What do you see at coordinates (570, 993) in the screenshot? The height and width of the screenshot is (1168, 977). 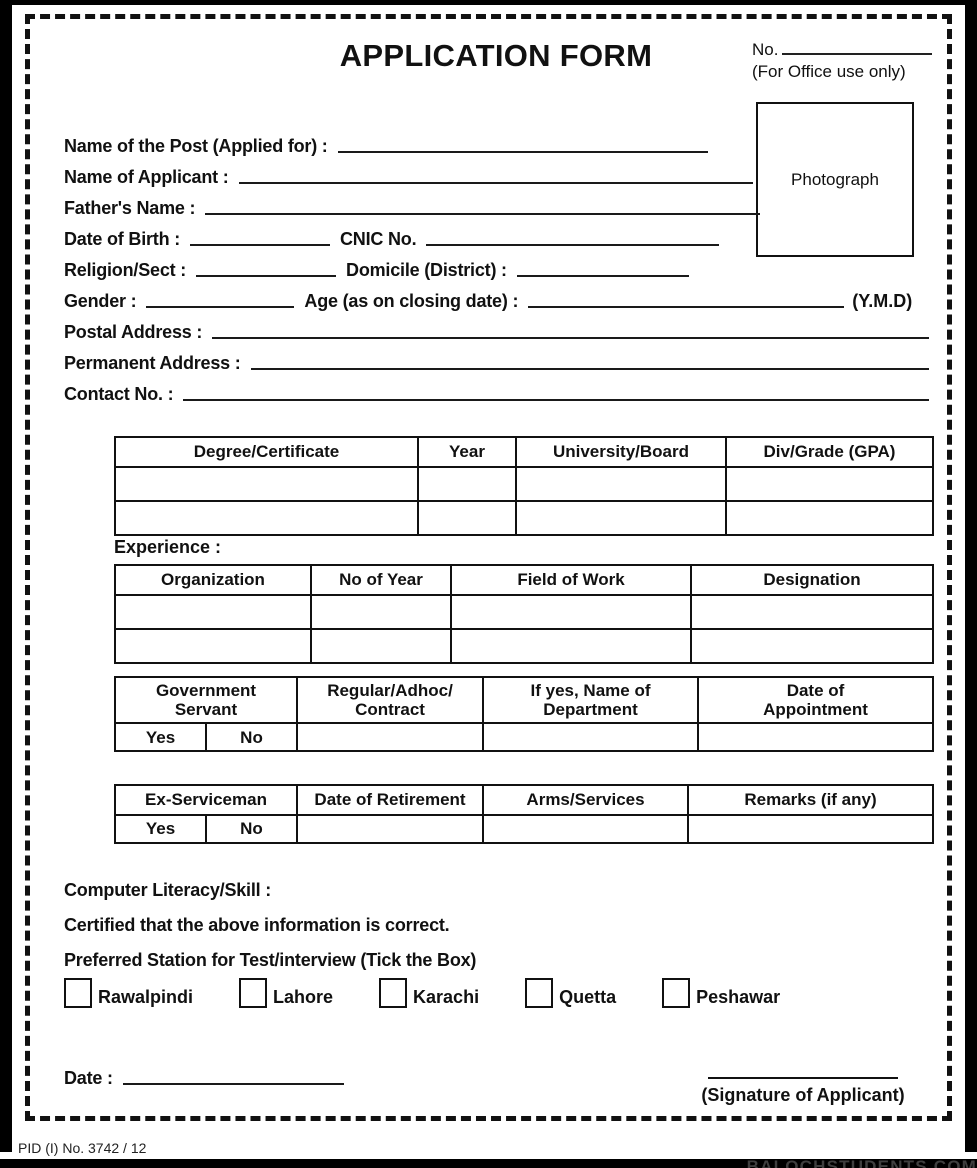 I see `station-option-quetta: Quetta` at bounding box center [570, 993].